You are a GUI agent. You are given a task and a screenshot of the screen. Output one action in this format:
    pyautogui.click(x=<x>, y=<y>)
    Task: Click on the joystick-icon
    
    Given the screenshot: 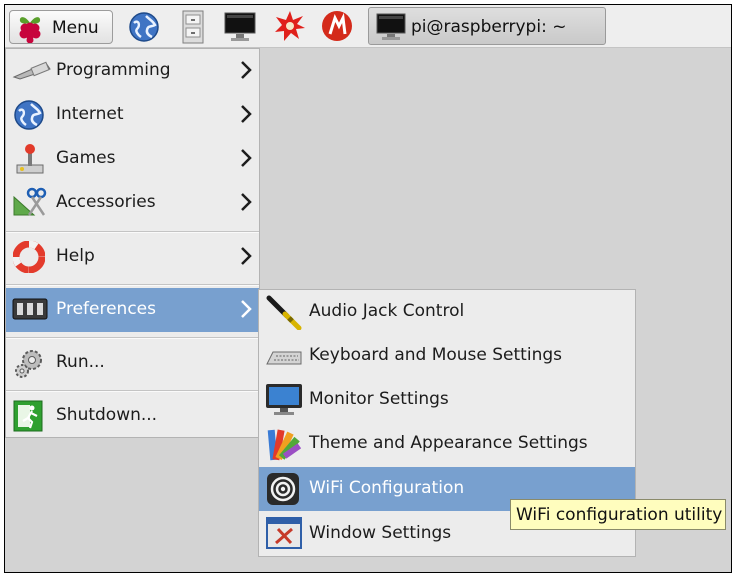 What is the action you would take?
    pyautogui.click(x=30, y=159)
    